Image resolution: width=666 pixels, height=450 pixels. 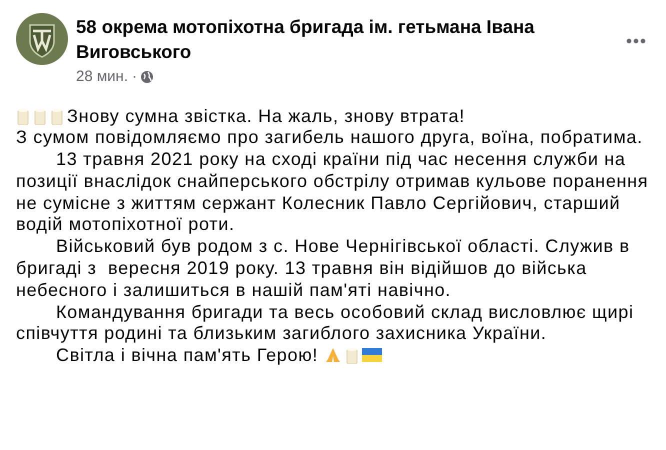 I want to click on post-paragraph: Світла і вічна пам'ять Герою!, so click(x=187, y=355).